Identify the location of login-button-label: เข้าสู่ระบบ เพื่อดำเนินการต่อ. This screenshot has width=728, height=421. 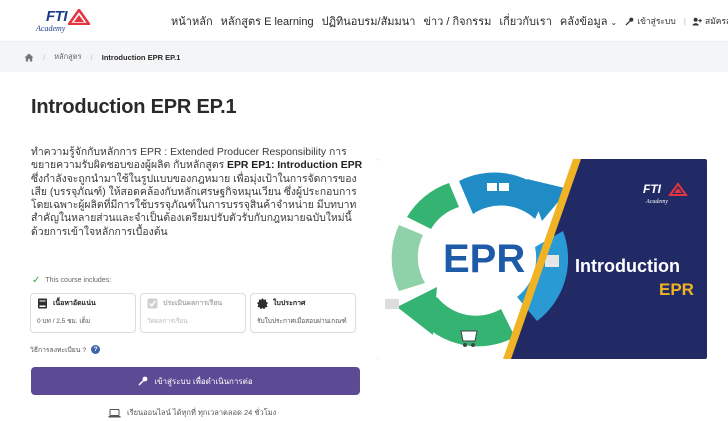
(203, 381).